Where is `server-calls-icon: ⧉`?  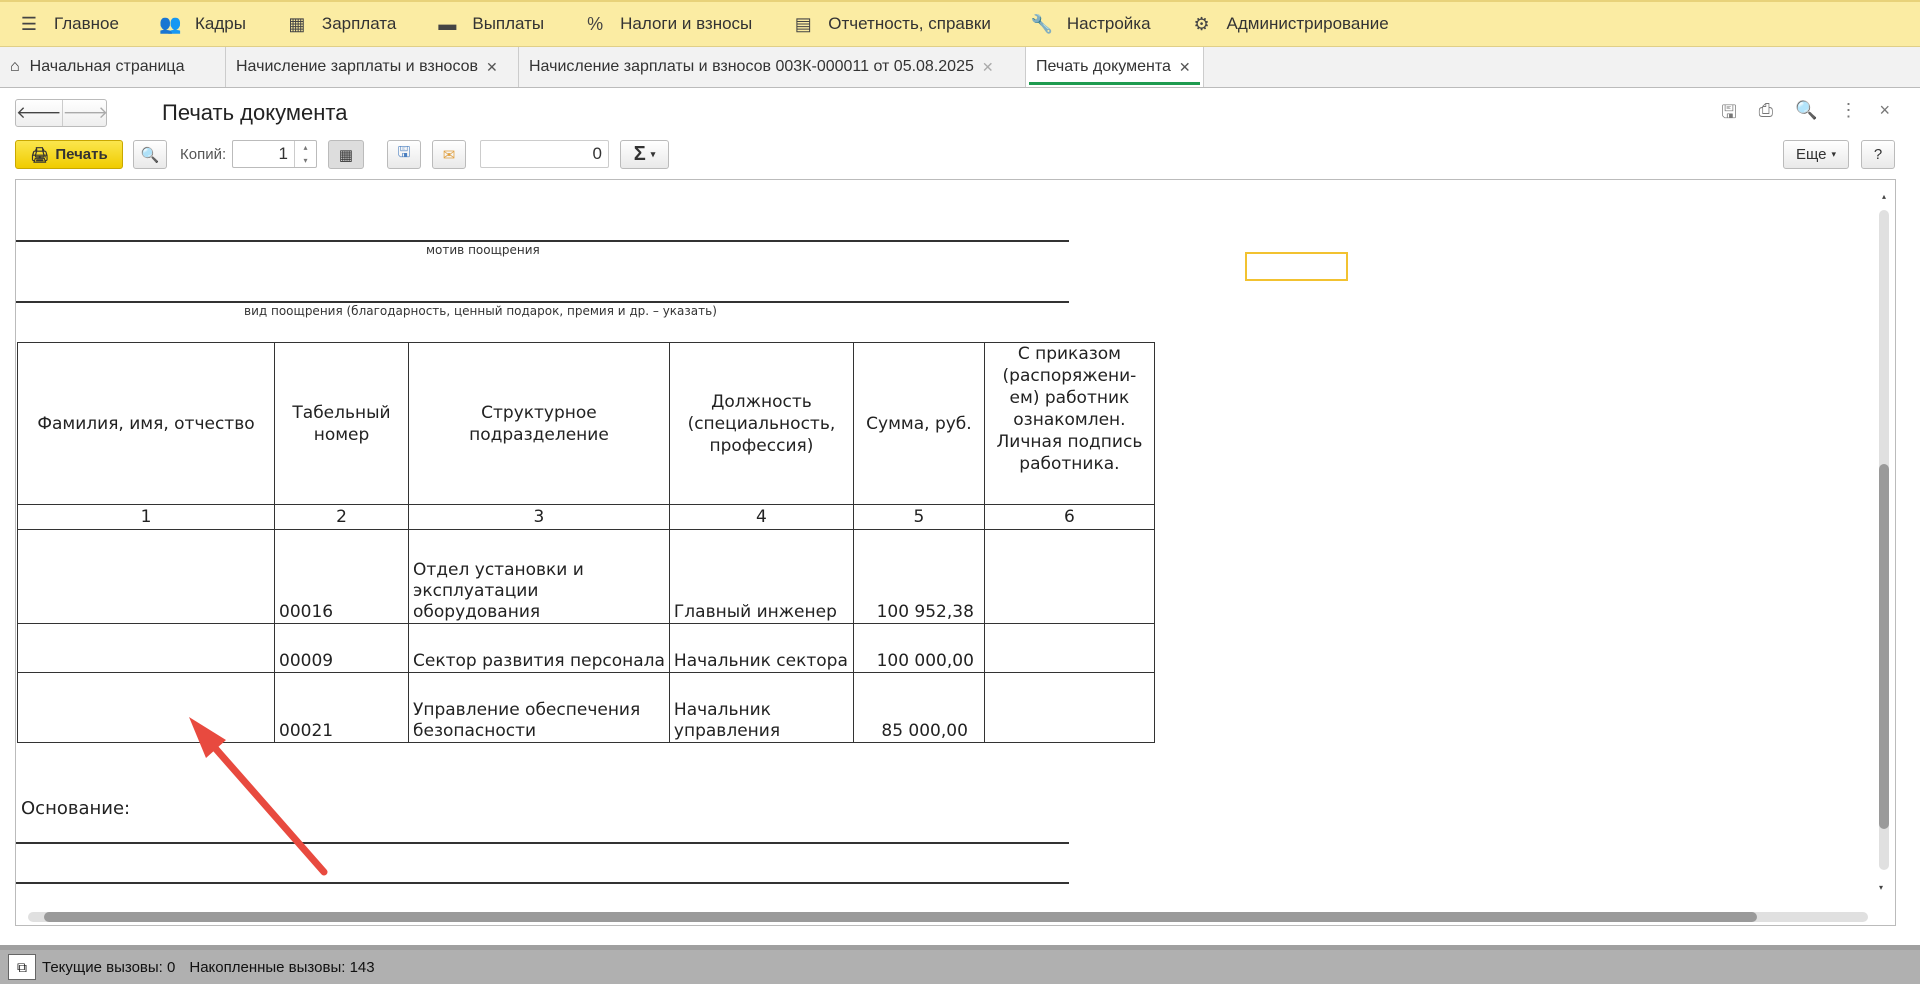 server-calls-icon: ⧉ is located at coordinates (22, 967).